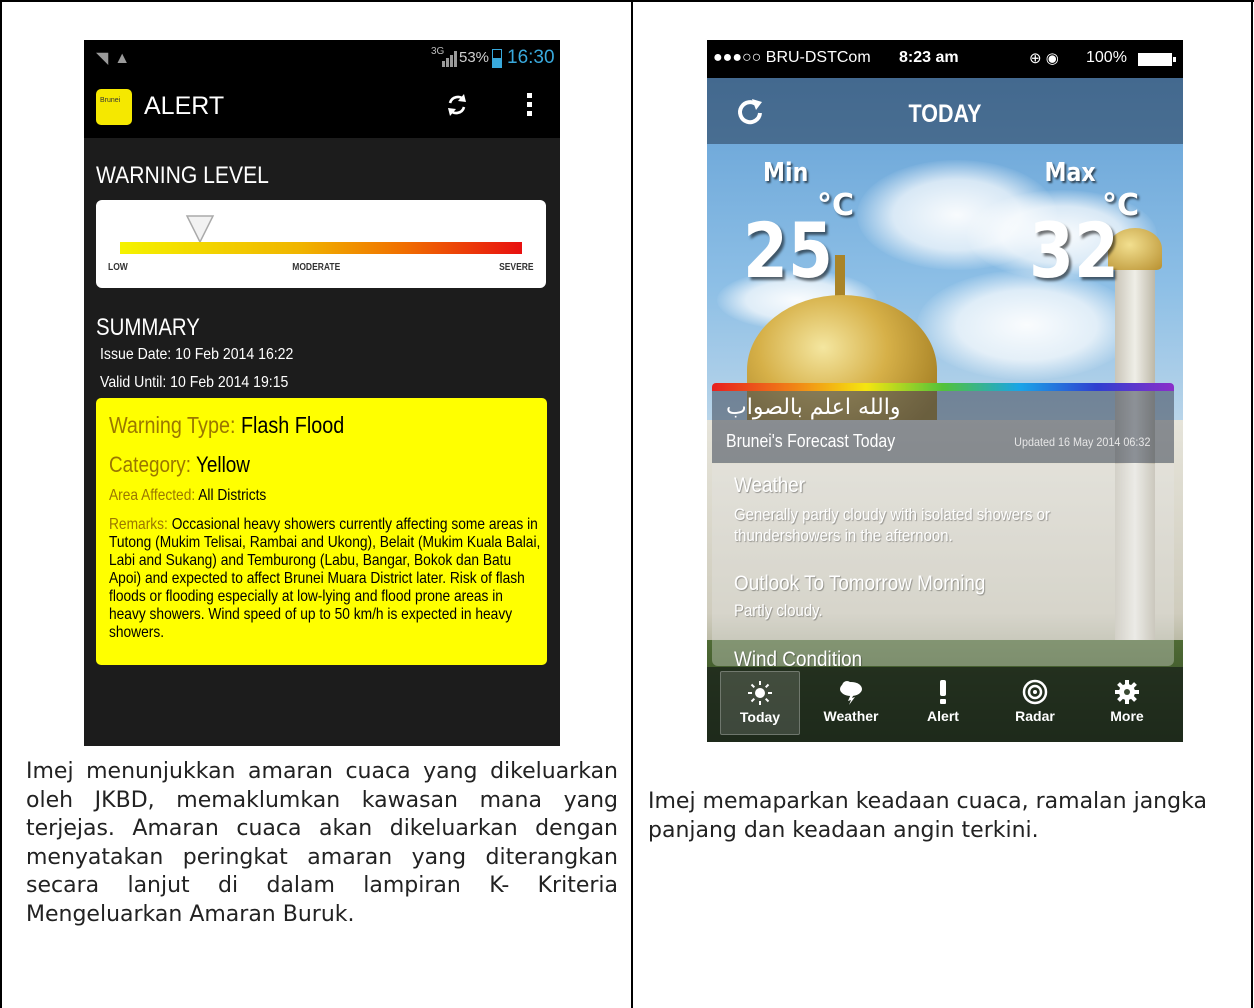 Image resolution: width=1254 pixels, height=1008 pixels. Describe the element at coordinates (200, 229) in the screenshot. I see `level-indicator-icon` at that location.